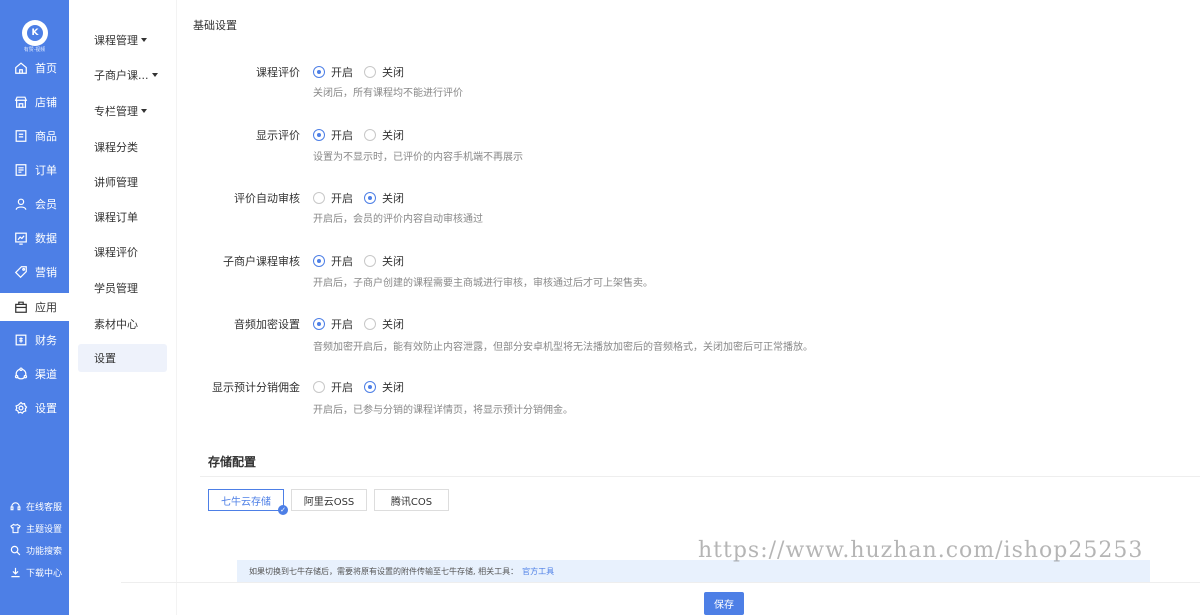 This screenshot has height=615, width=1200. I want to click on nav-label: 财务, so click(46, 340).